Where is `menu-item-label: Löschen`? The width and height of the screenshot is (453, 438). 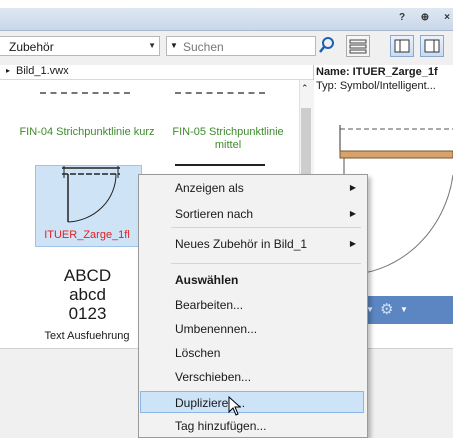
menu-item-label: Löschen is located at coordinates (198, 353).